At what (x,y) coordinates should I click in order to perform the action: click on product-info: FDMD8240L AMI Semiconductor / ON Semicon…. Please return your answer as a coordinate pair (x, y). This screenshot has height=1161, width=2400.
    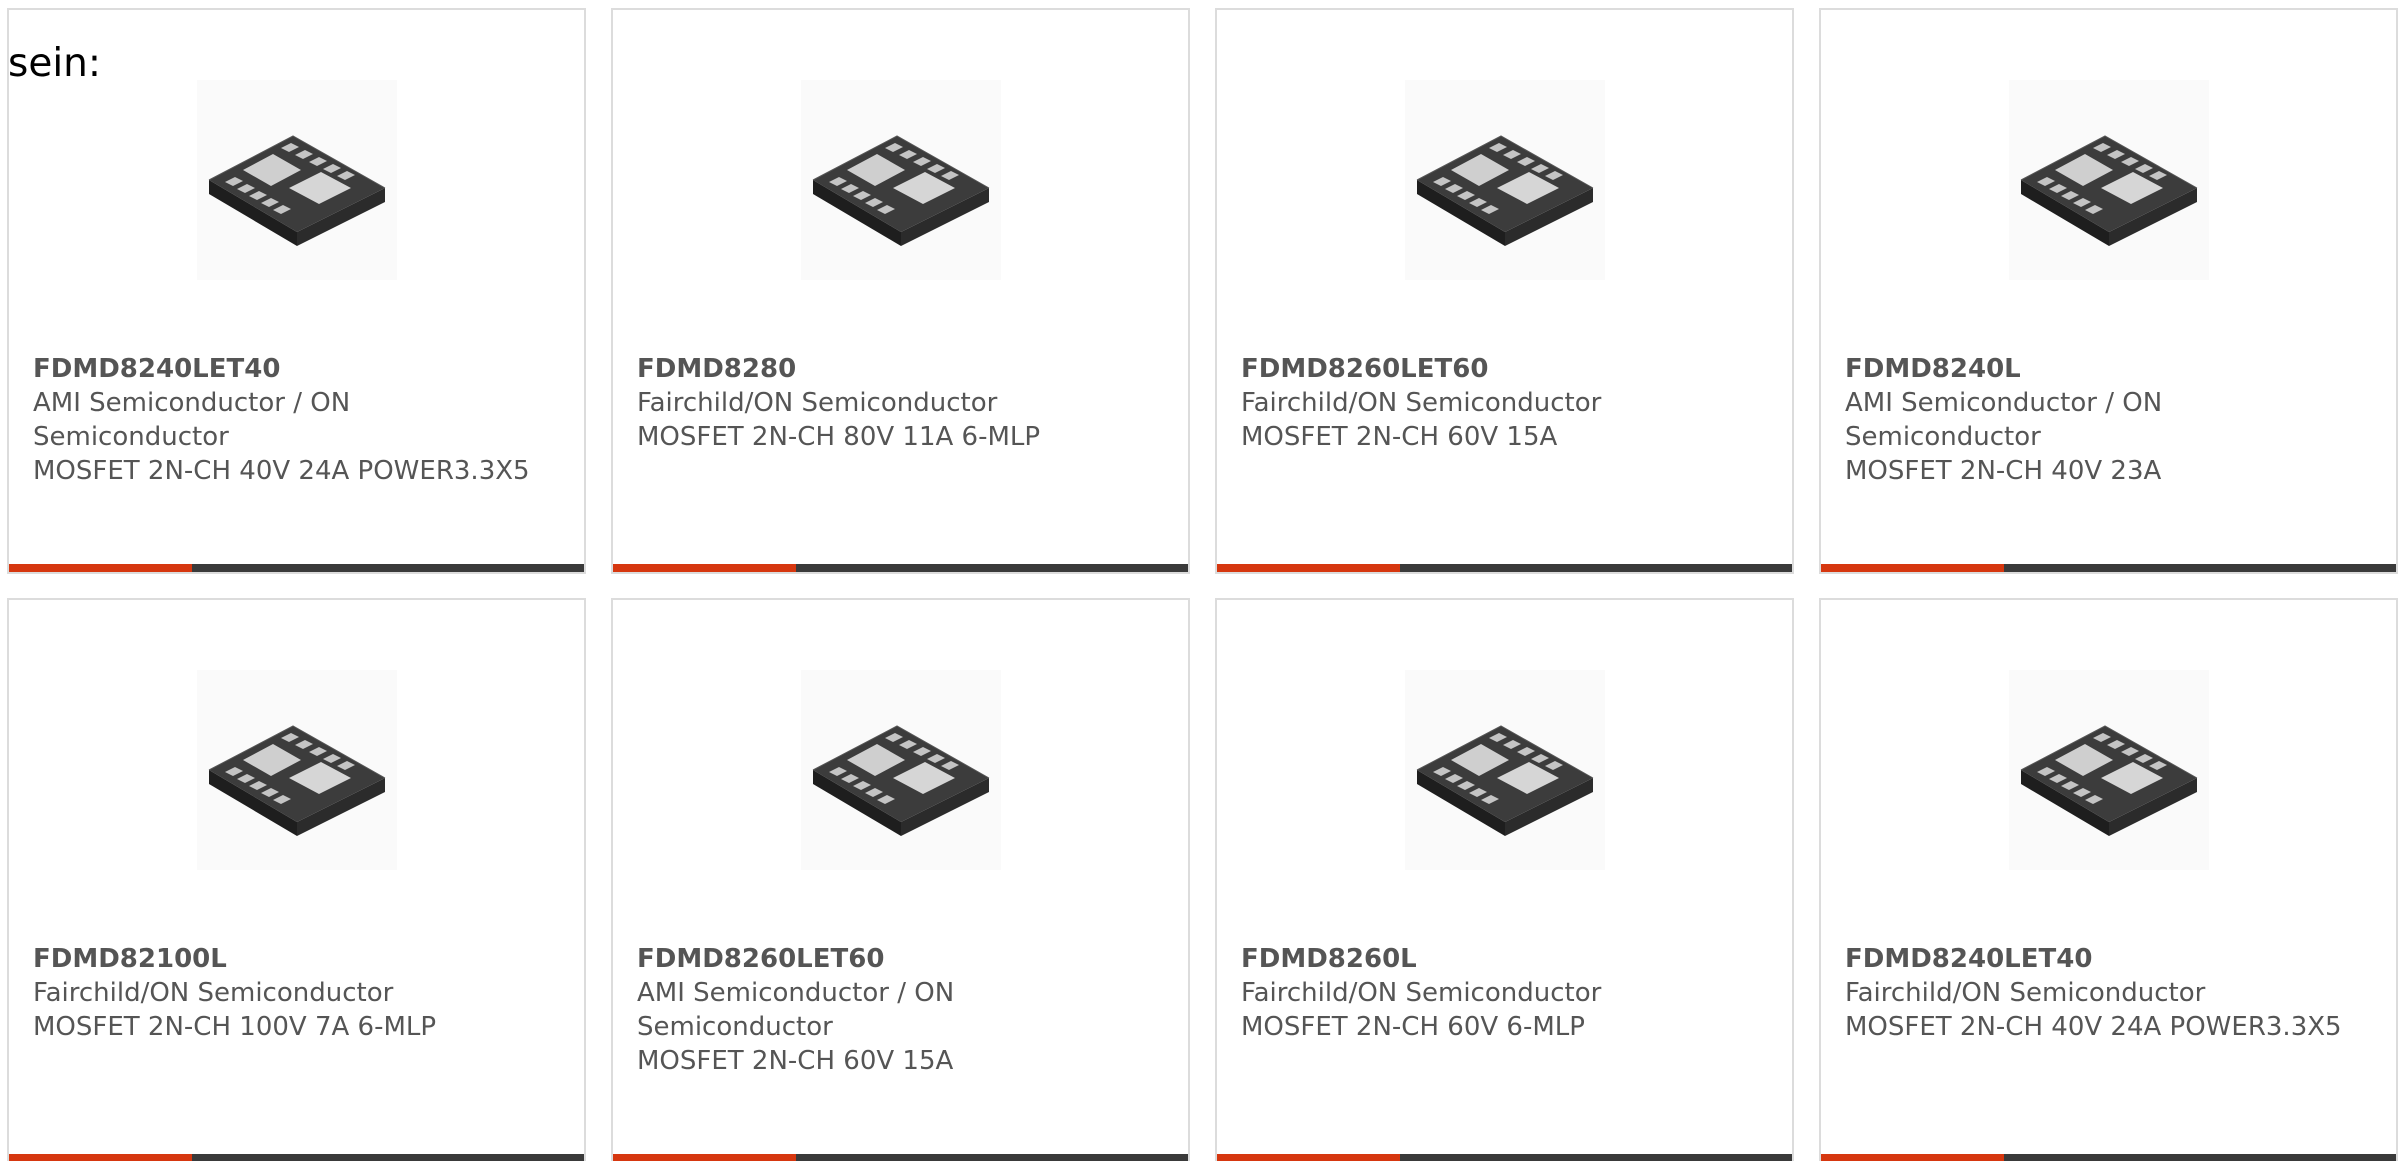
    Looking at the image, I should click on (2105, 420).